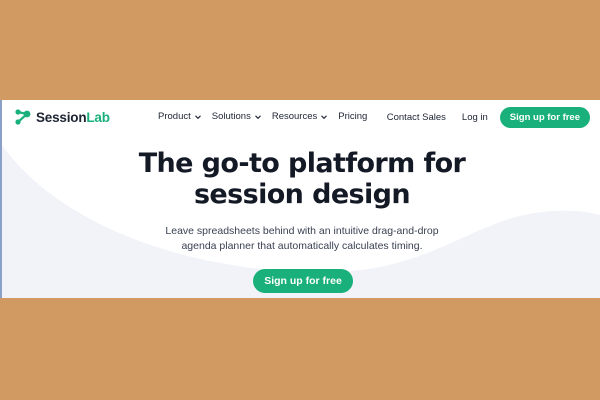 The image size is (600, 400). I want to click on nav-item-solutions: Solutions, so click(237, 116).